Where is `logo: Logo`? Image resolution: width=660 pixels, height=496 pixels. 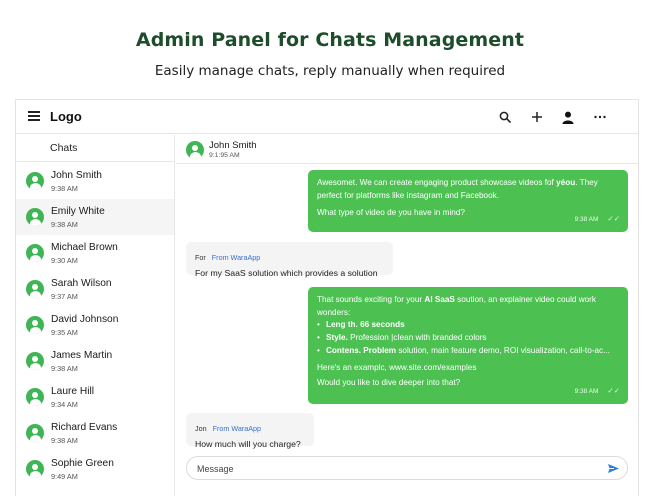 logo: Logo is located at coordinates (66, 116).